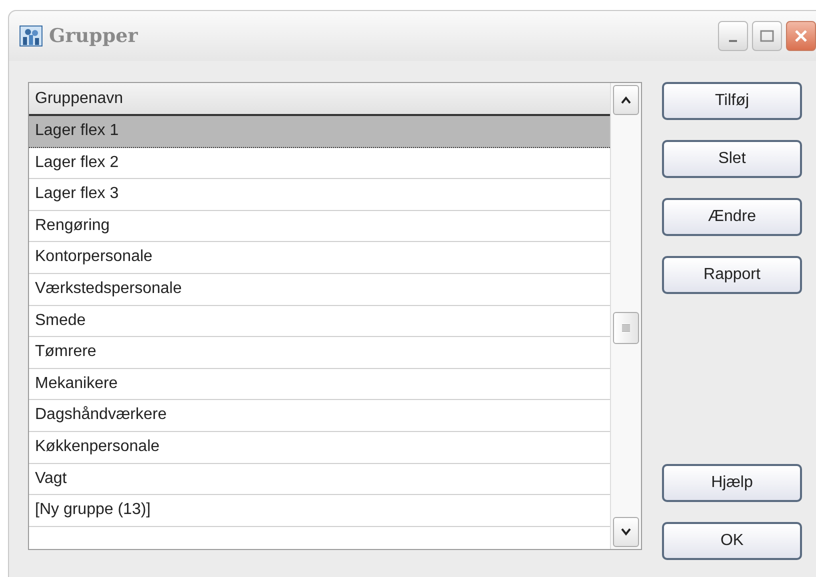  I want to click on list-item: Dagshåndværkere, so click(319, 416).